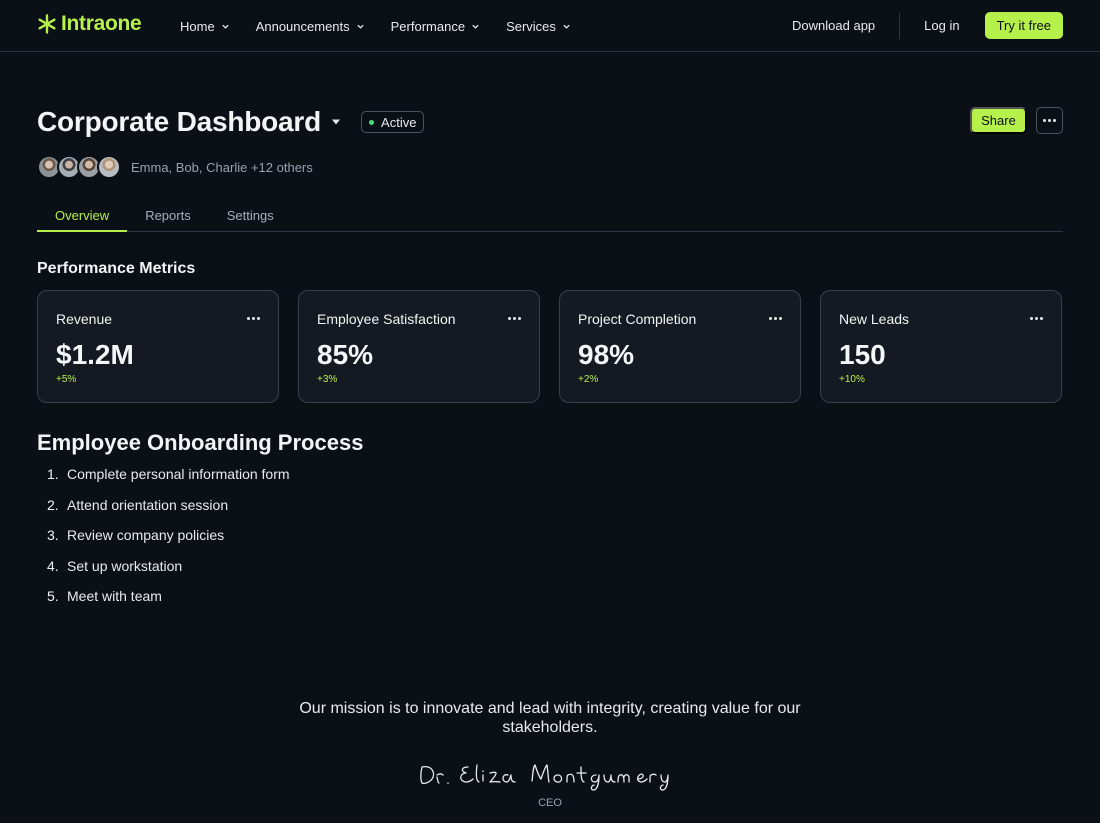 This screenshot has width=1100, height=823. What do you see at coordinates (1023, 25) in the screenshot?
I see `try-free-button: Try it free` at bounding box center [1023, 25].